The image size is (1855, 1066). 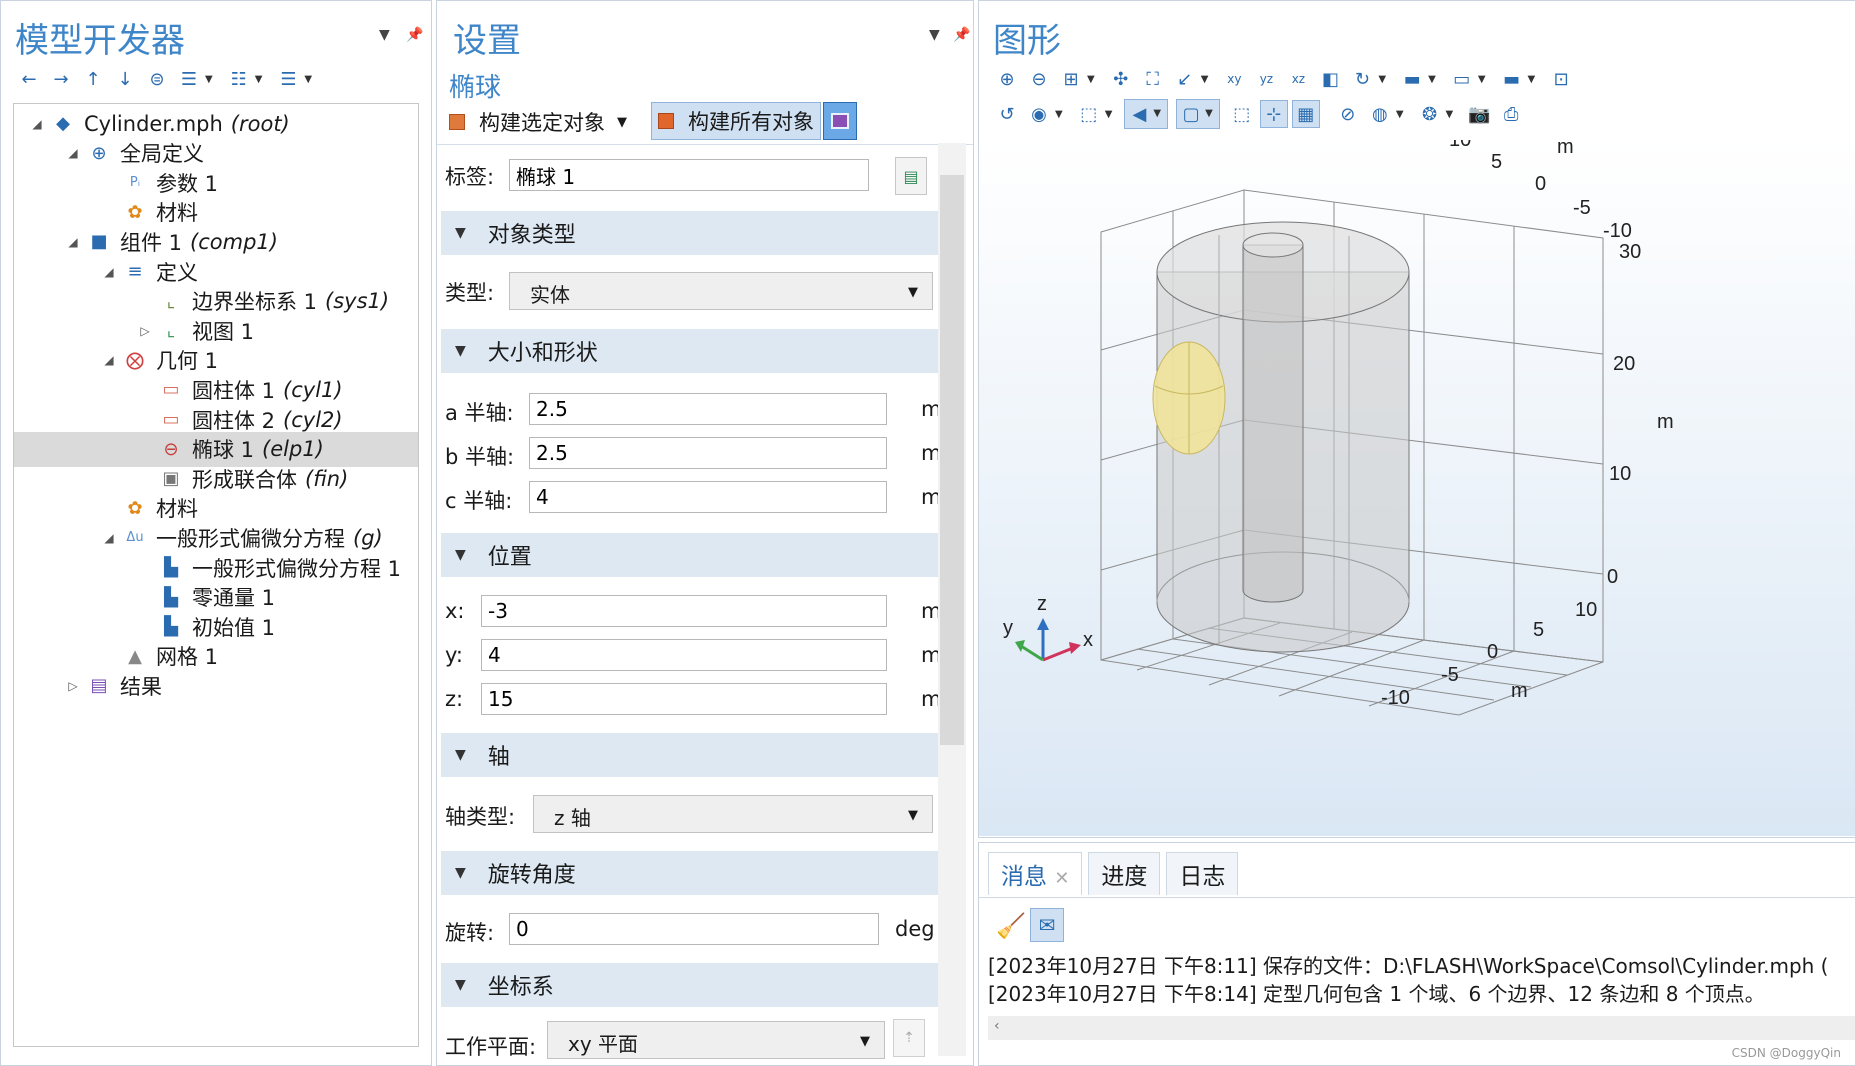 I want to click on hide-dropdown-icon: ▼, so click(x=1482, y=79).